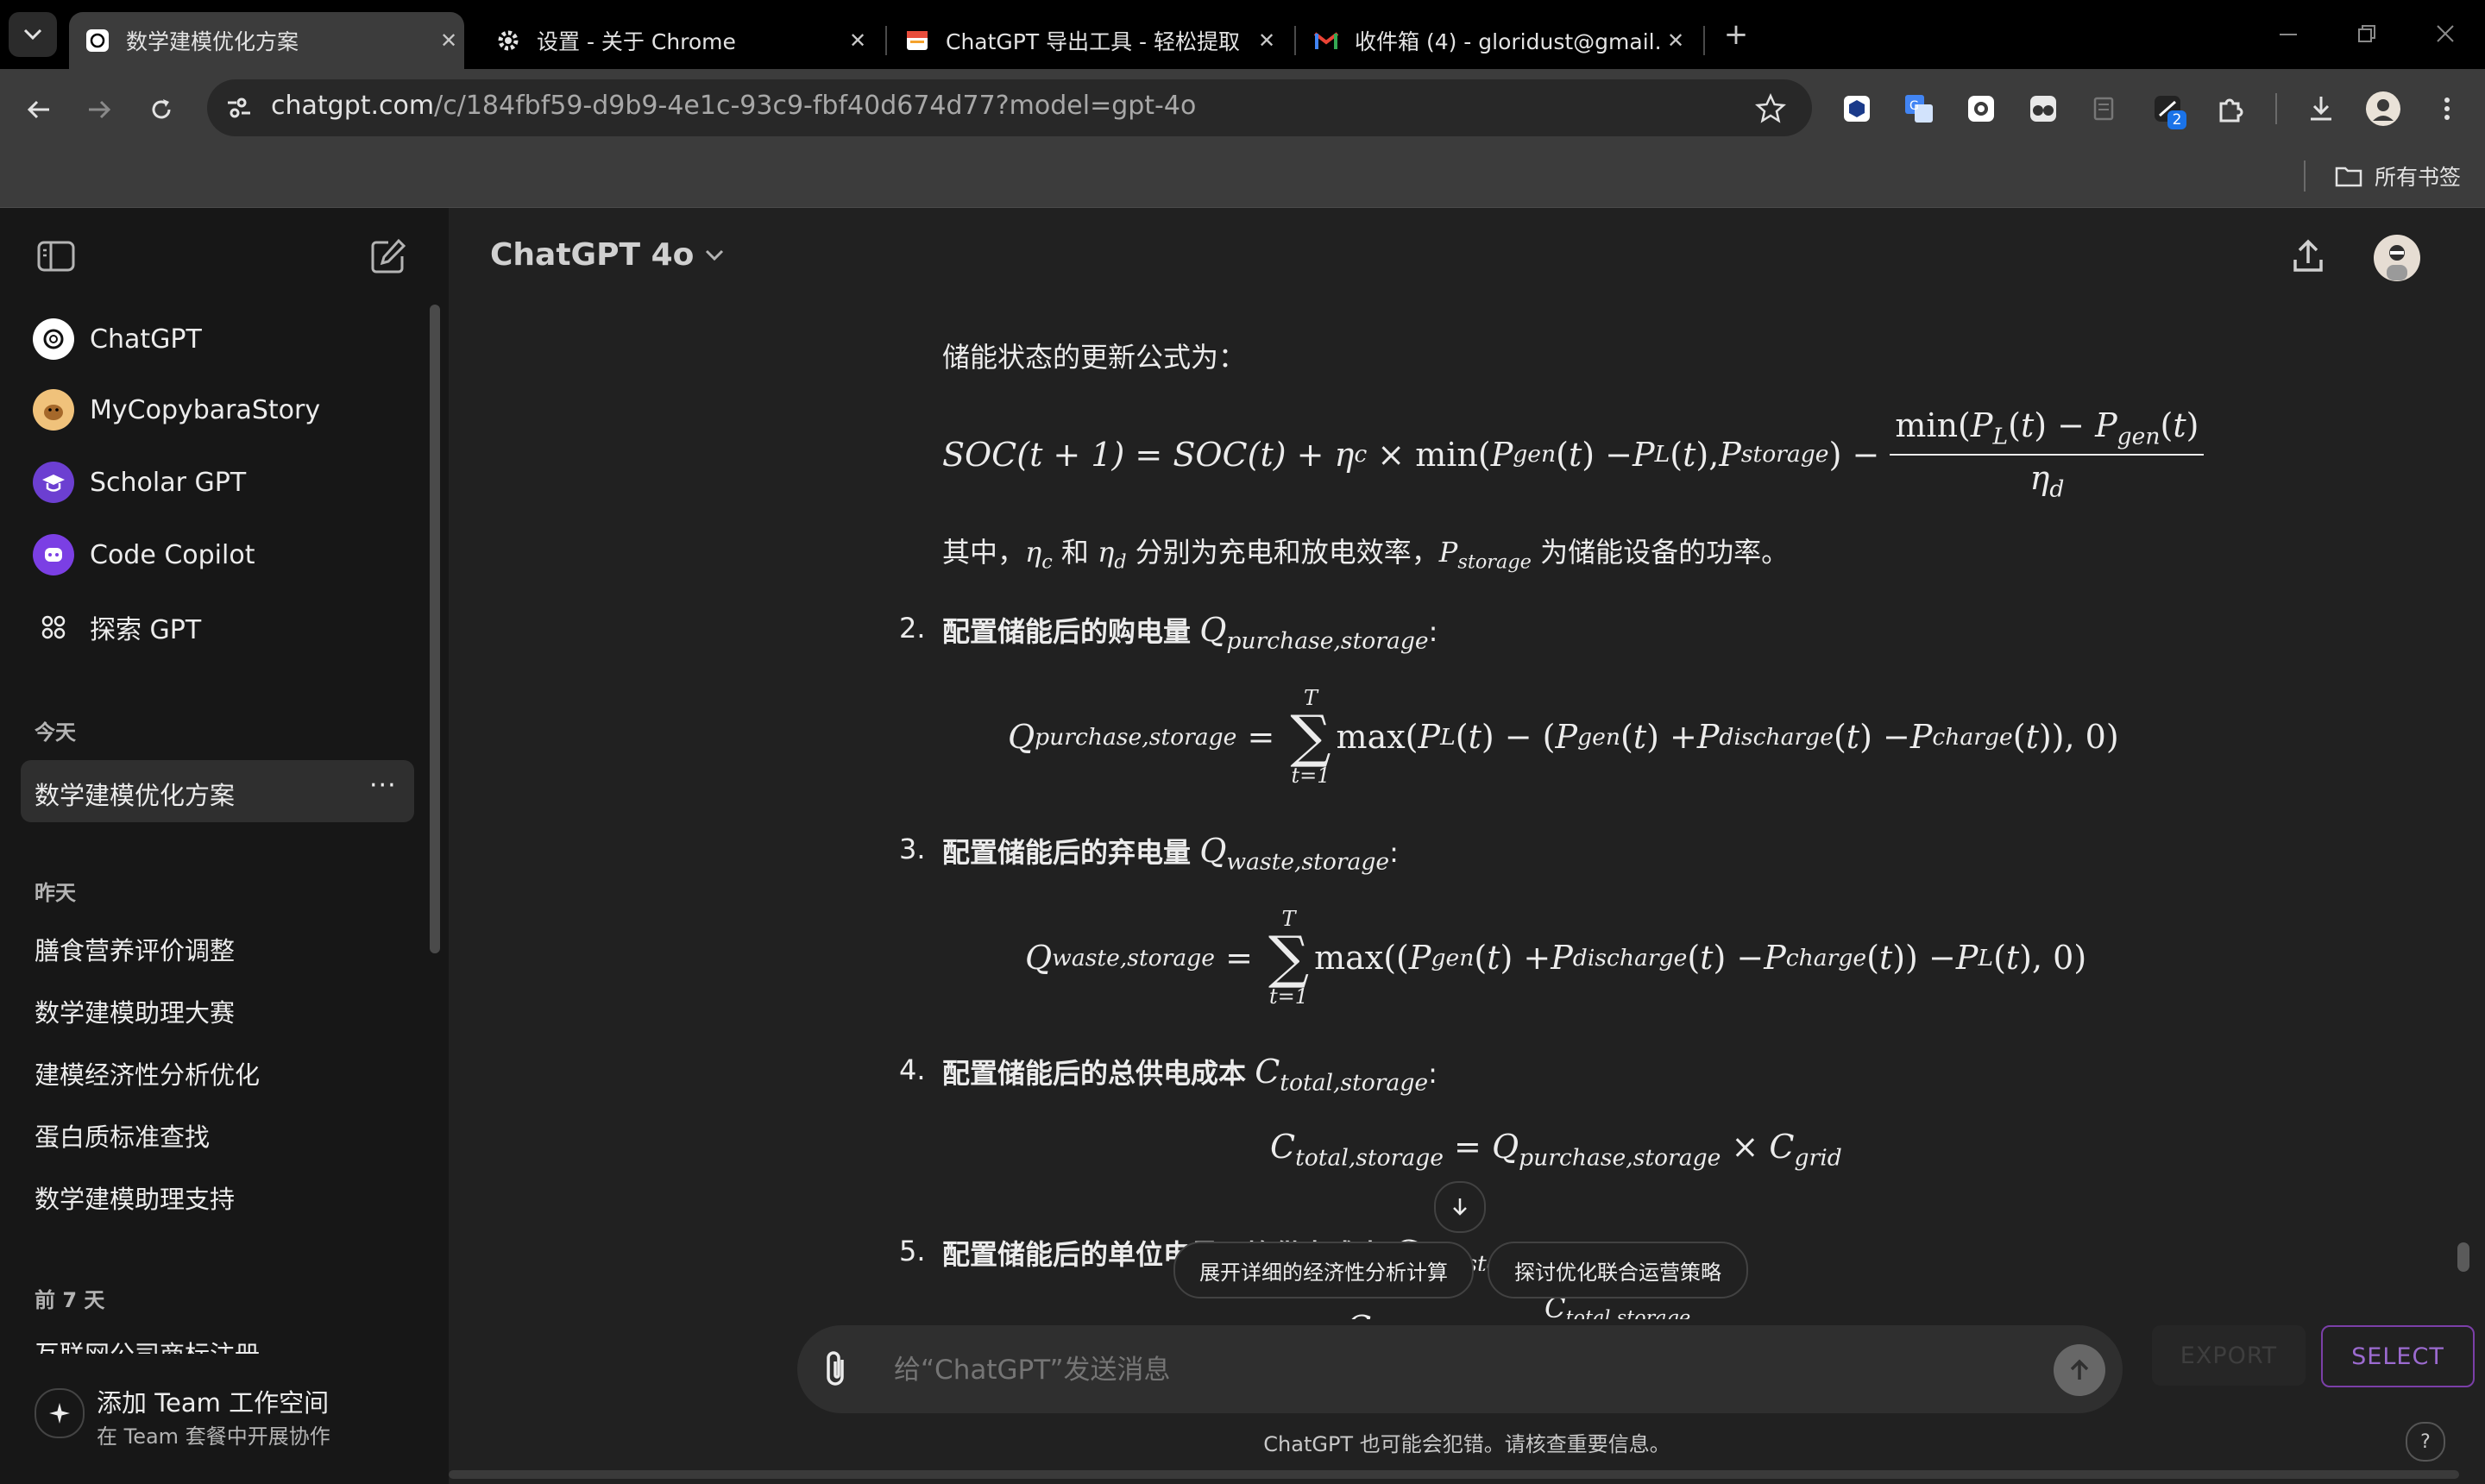 This screenshot has width=2485, height=1484. What do you see at coordinates (53, 410) in the screenshot?
I see `capybara-avatar-icon` at bounding box center [53, 410].